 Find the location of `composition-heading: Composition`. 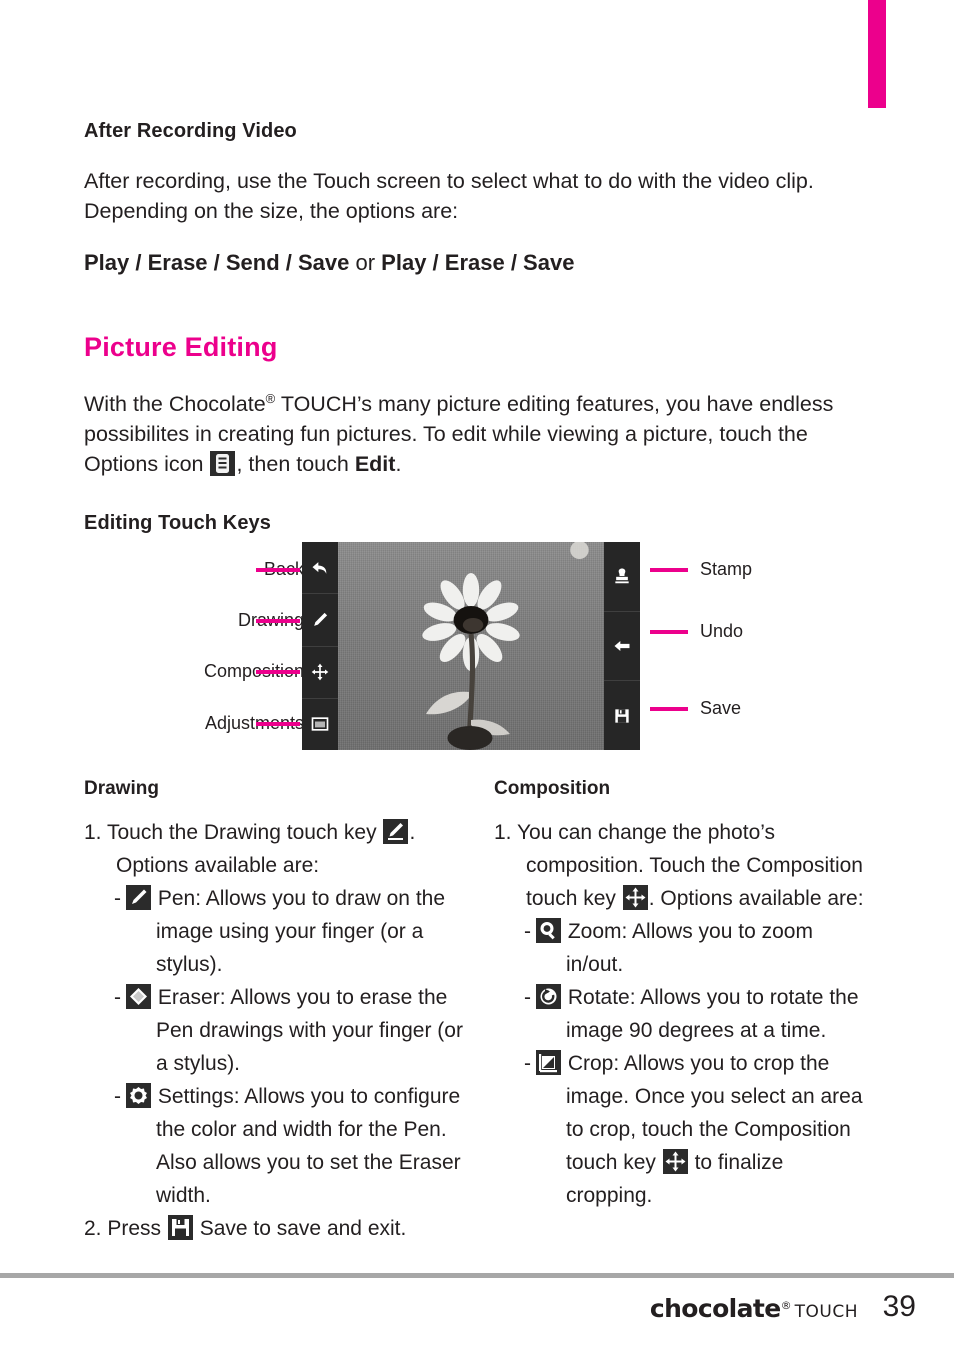

composition-heading: Composition is located at coordinates (552, 788).